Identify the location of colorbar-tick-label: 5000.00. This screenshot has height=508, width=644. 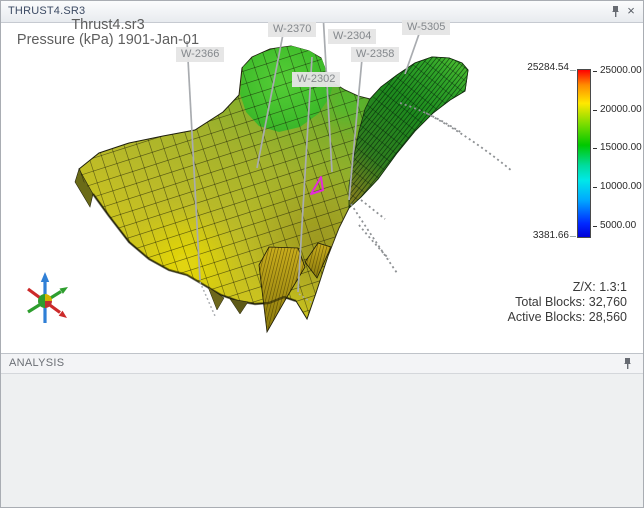
(618, 225).